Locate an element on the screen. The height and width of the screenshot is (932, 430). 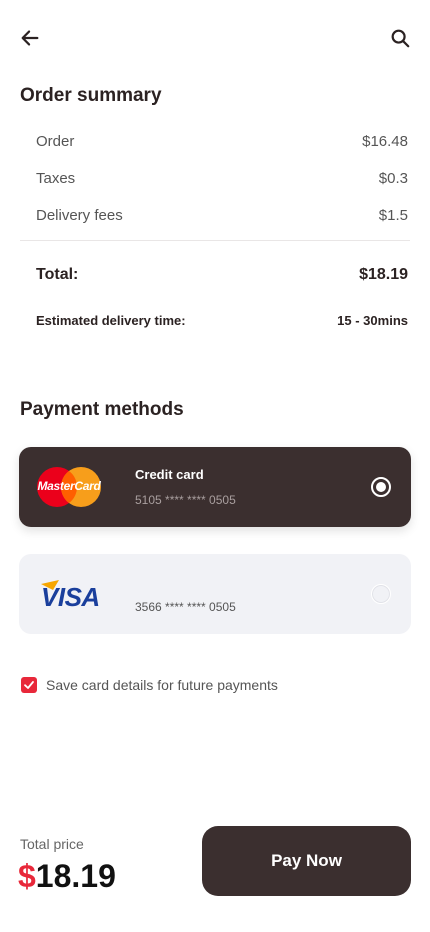
radio-selected is located at coordinates (381, 487).